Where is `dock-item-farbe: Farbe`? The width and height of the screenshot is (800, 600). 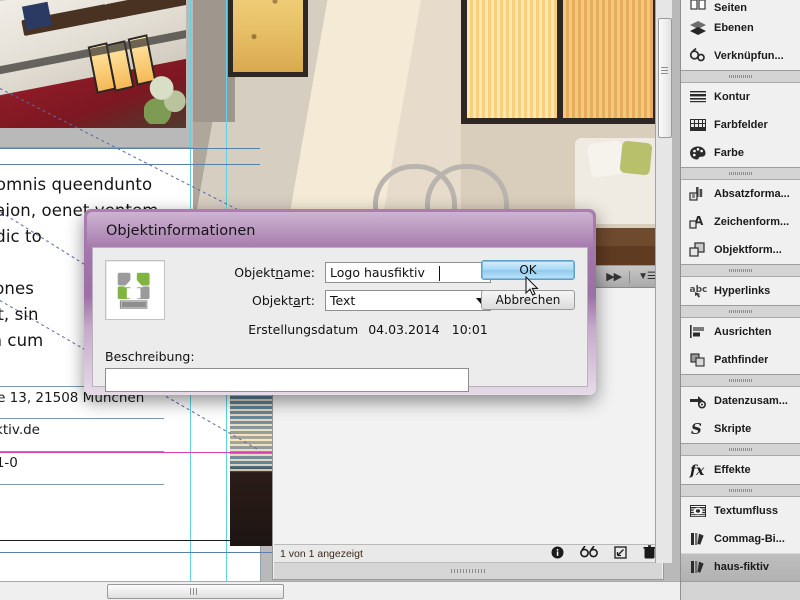 dock-item-farbe: Farbe is located at coordinates (740, 153).